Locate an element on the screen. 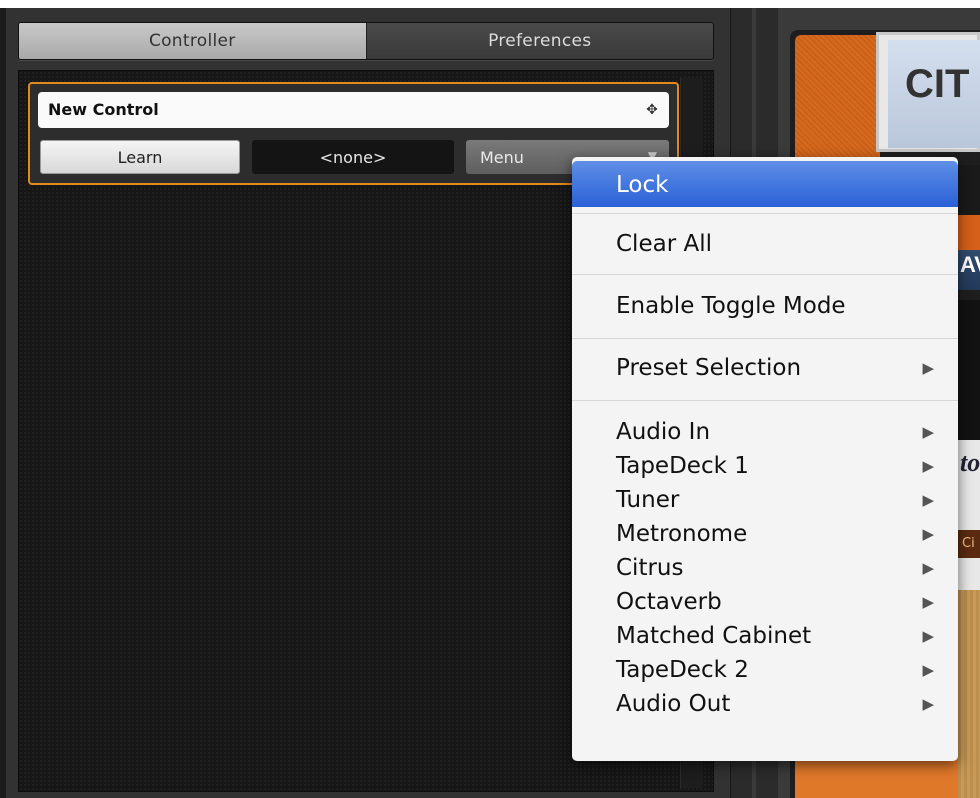 The width and height of the screenshot is (980, 798). menu-item-label: Tuner is located at coordinates (648, 500).